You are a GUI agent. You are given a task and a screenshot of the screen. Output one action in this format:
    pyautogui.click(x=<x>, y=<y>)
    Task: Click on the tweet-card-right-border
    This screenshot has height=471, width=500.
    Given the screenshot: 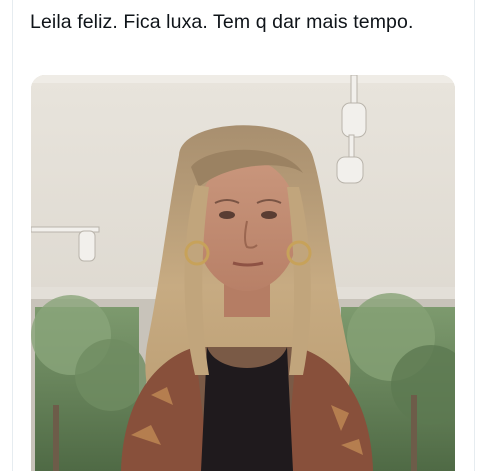 What is the action you would take?
    pyautogui.click(x=474, y=235)
    